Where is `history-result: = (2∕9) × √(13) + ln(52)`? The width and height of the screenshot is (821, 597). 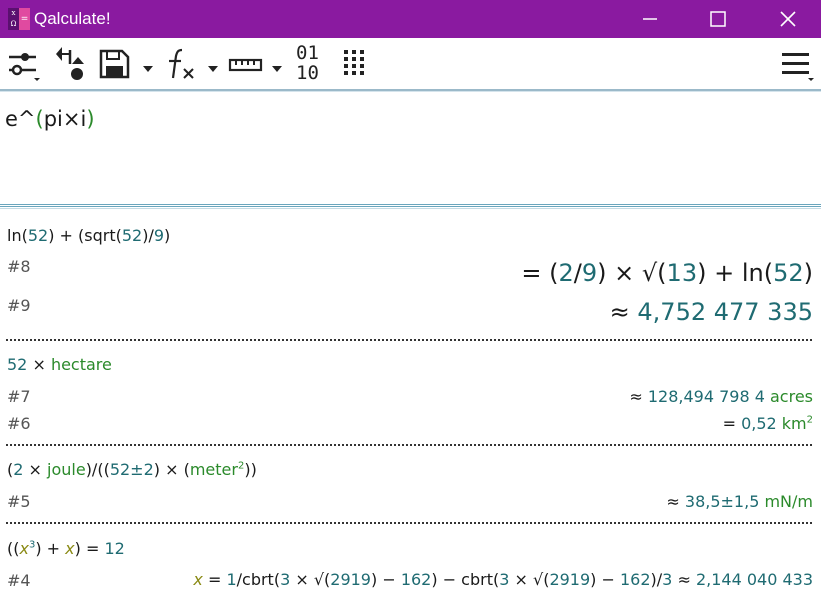 history-result: = (2∕9) × √(13) + ln(52) is located at coordinates (667, 273).